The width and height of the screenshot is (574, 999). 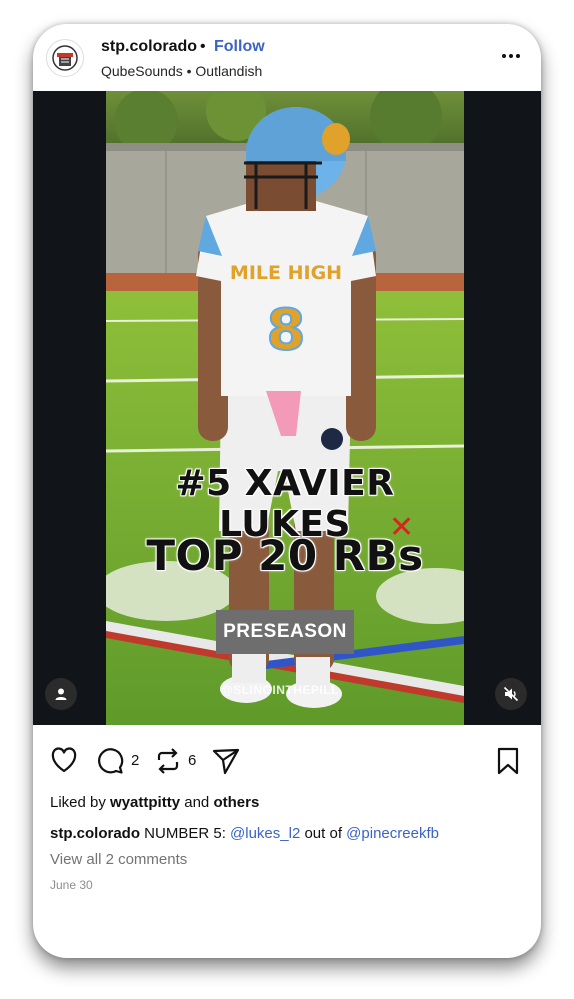 What do you see at coordinates (323, 833) in the screenshot?
I see `caption-text: out of` at bounding box center [323, 833].